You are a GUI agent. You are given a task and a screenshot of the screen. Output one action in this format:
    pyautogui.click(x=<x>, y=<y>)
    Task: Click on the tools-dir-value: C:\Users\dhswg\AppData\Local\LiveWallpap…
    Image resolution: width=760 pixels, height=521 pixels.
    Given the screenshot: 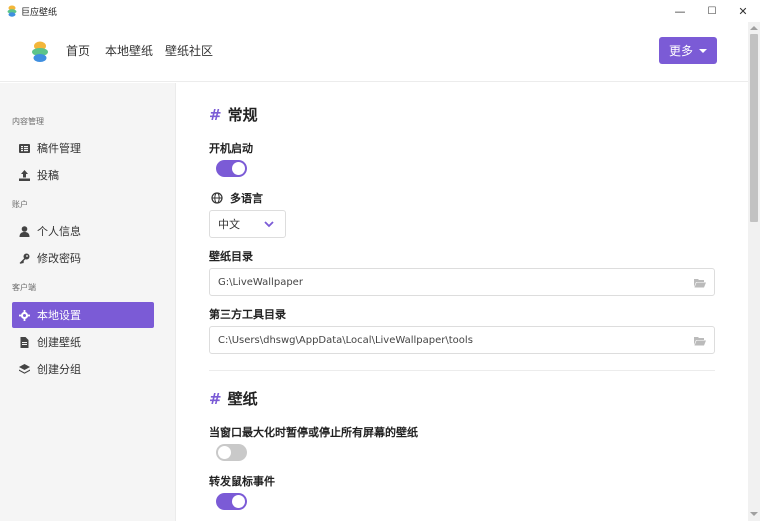 What is the action you would take?
    pyautogui.click(x=345, y=340)
    